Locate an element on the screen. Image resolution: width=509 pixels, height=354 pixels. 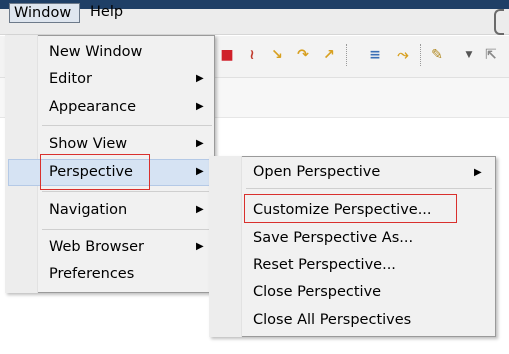
drop-to-frame-icon: ≡ is located at coordinates (375, 55).